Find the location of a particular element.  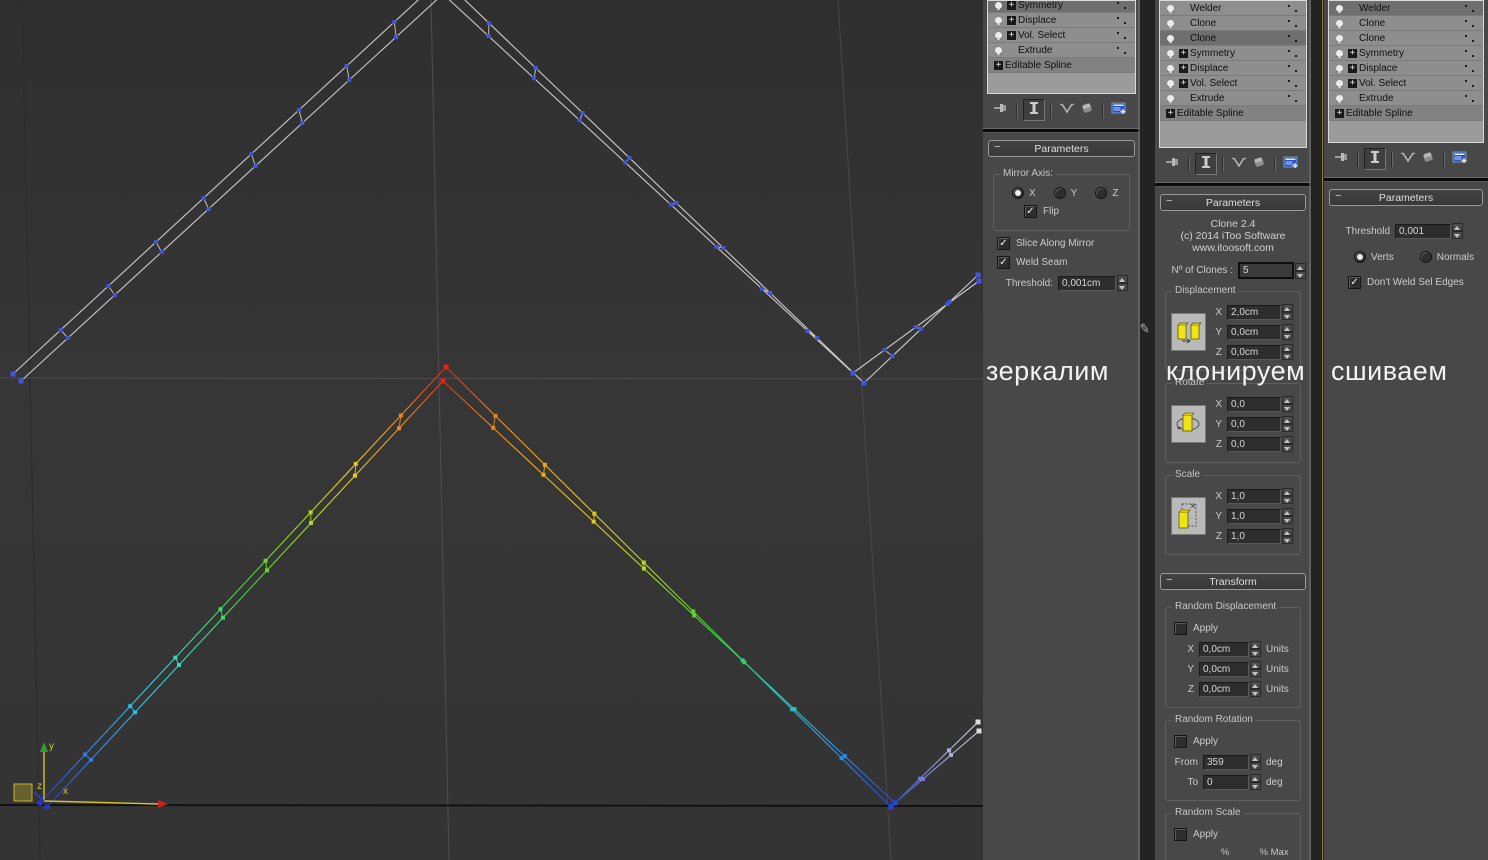

rollout-header-transform: Transform is located at coordinates (1233, 581).